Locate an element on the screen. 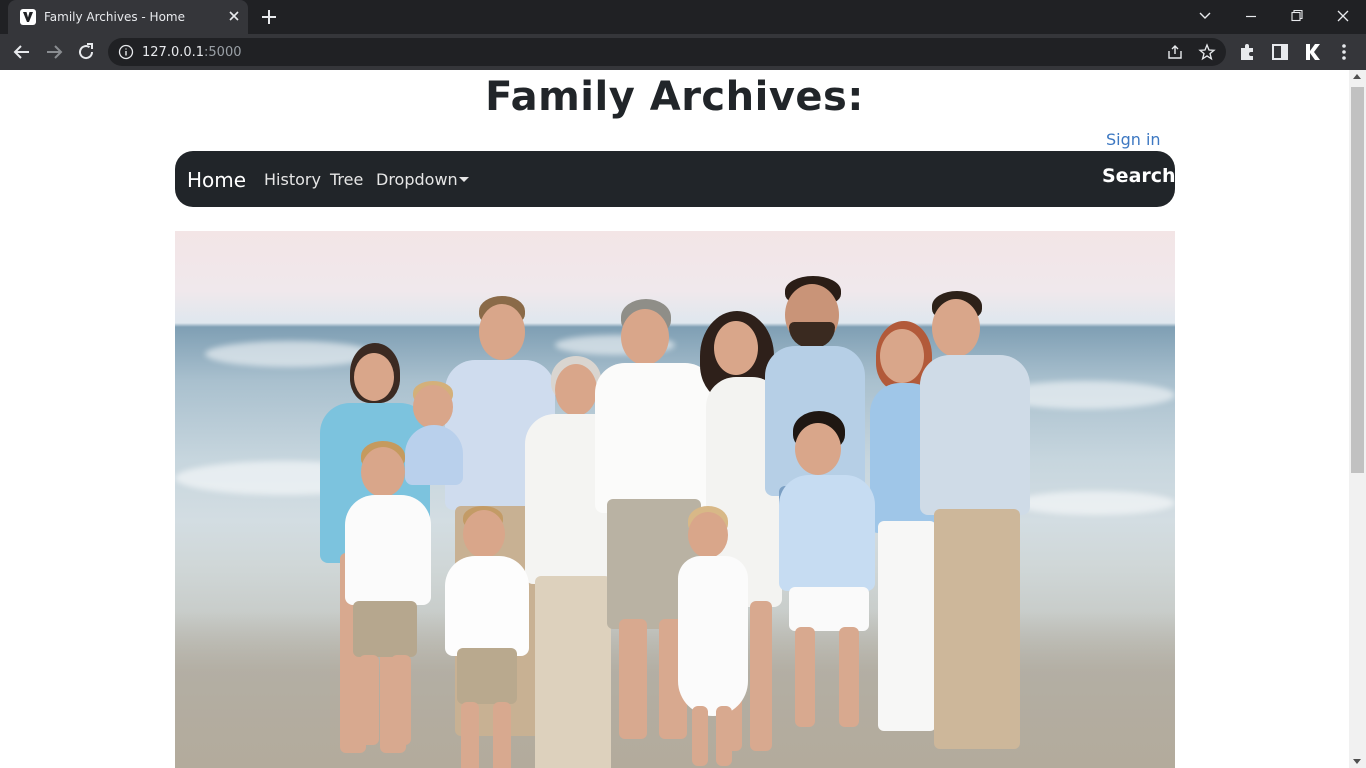 The image size is (1366, 768). page-scrollbar is located at coordinates (1357, 419).